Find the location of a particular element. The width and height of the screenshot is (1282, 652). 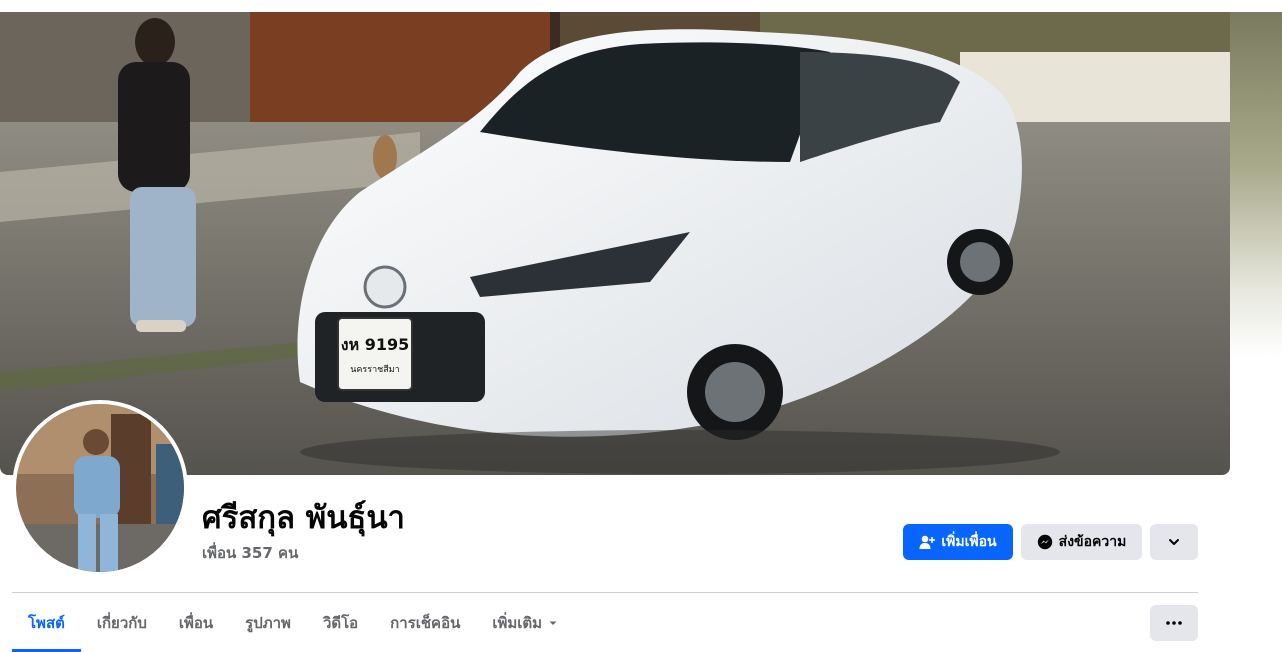

profile-options-button is located at coordinates (1174, 542).